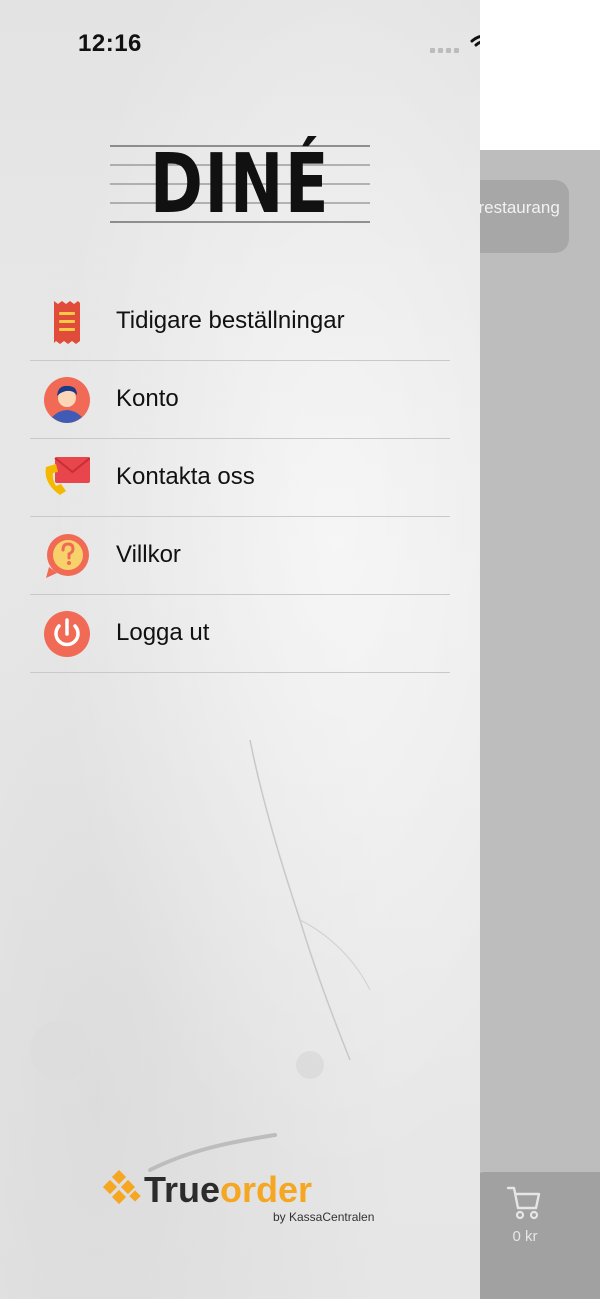 The image size is (600, 1299). Describe the element at coordinates (444, 50) in the screenshot. I see `signal-icon` at that location.